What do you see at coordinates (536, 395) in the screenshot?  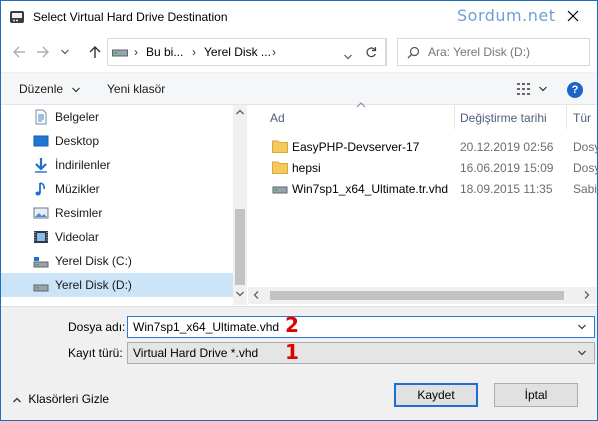 I see `cancel-button: İptal` at bounding box center [536, 395].